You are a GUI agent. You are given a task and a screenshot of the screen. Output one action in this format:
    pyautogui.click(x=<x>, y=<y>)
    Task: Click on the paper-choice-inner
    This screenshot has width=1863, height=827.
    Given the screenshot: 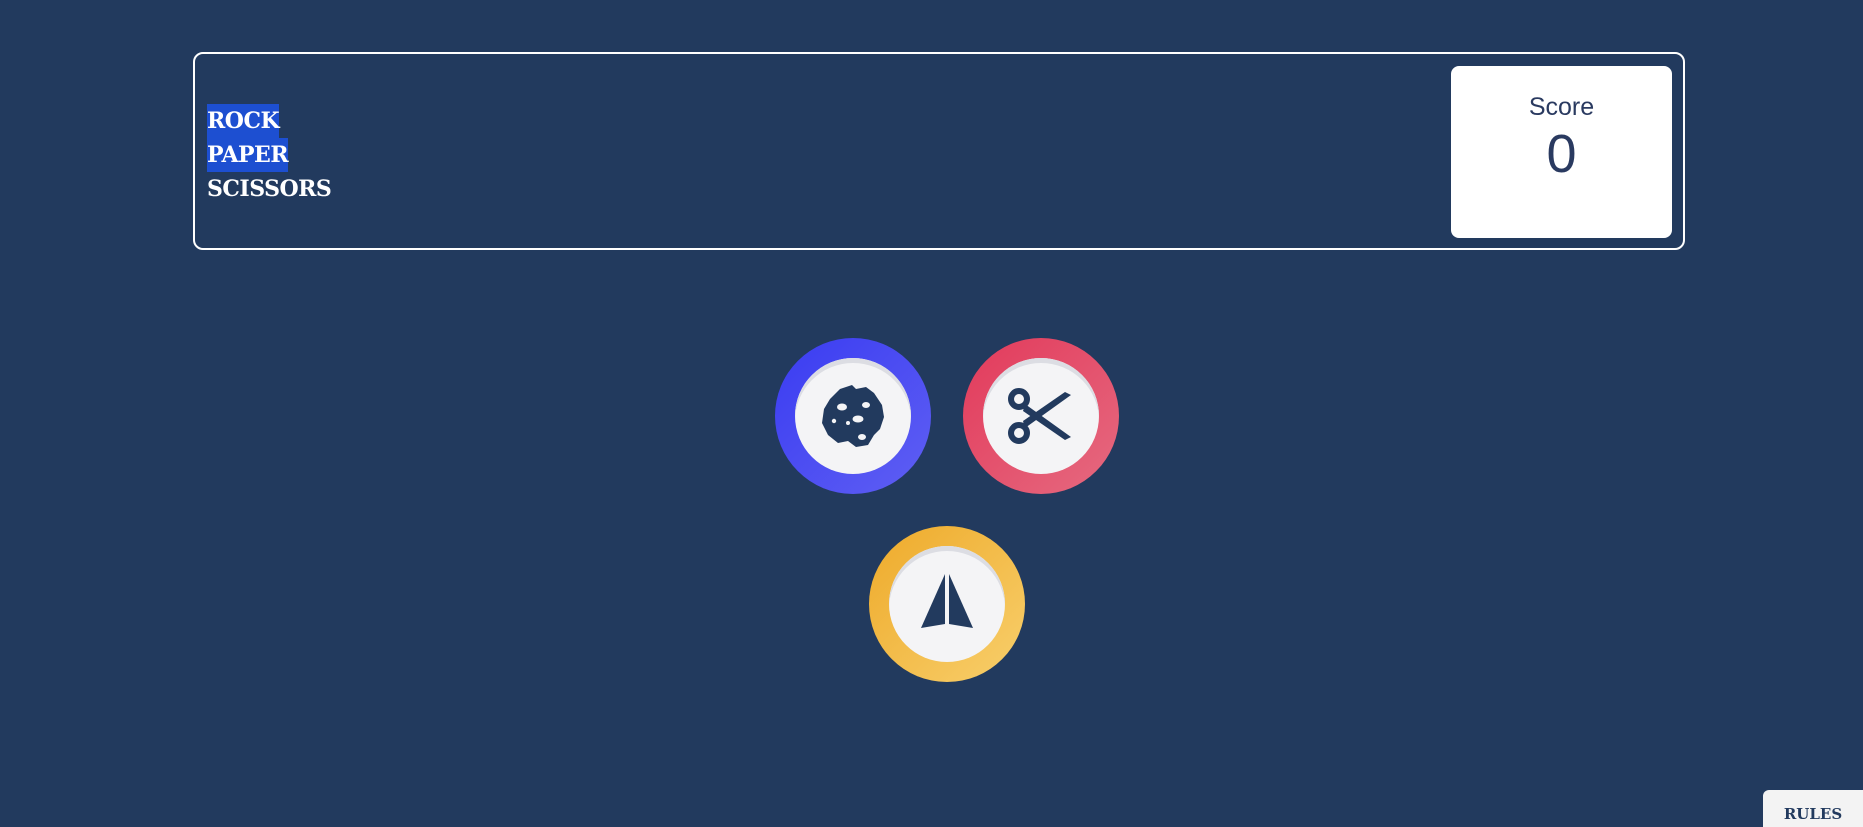 What is the action you would take?
    pyautogui.click(x=947, y=604)
    